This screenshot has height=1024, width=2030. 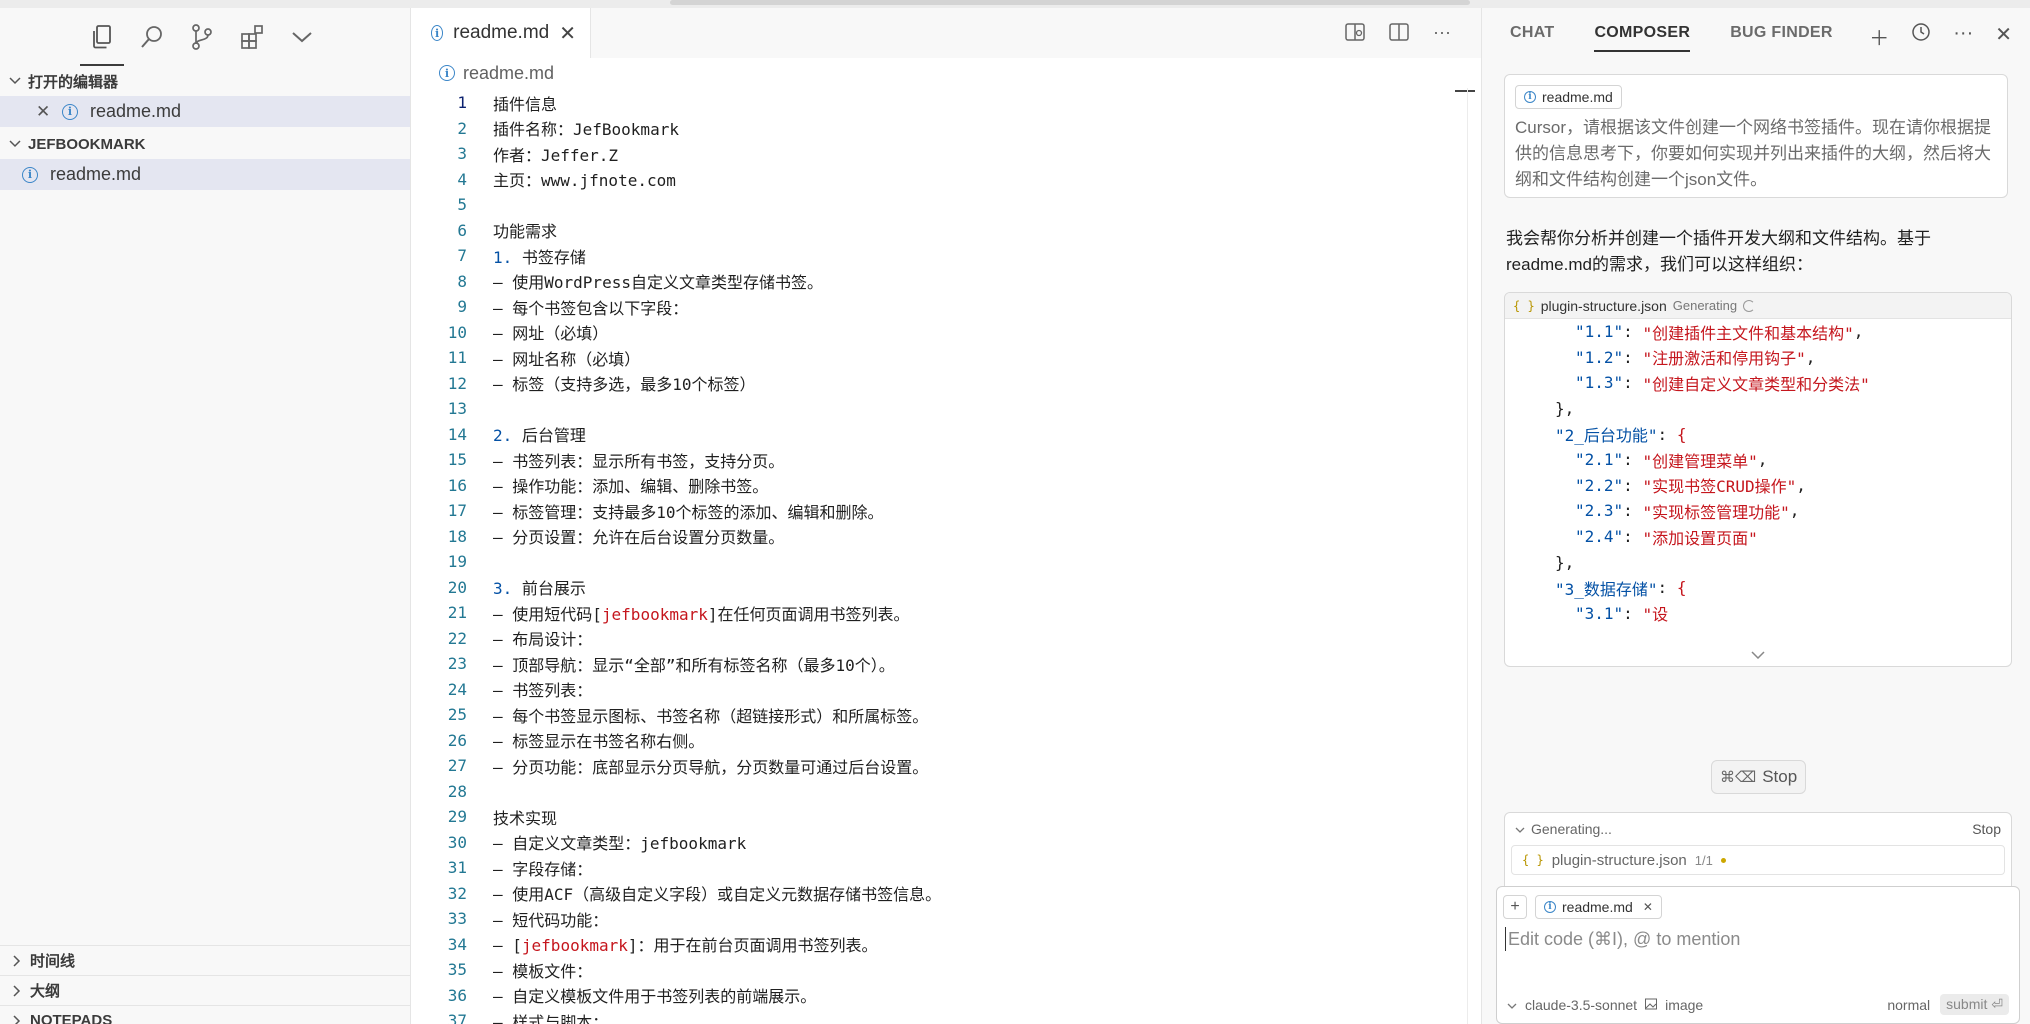 What do you see at coordinates (501, 33) in the screenshot?
I see `tab-readme: i readme.md ✕` at bounding box center [501, 33].